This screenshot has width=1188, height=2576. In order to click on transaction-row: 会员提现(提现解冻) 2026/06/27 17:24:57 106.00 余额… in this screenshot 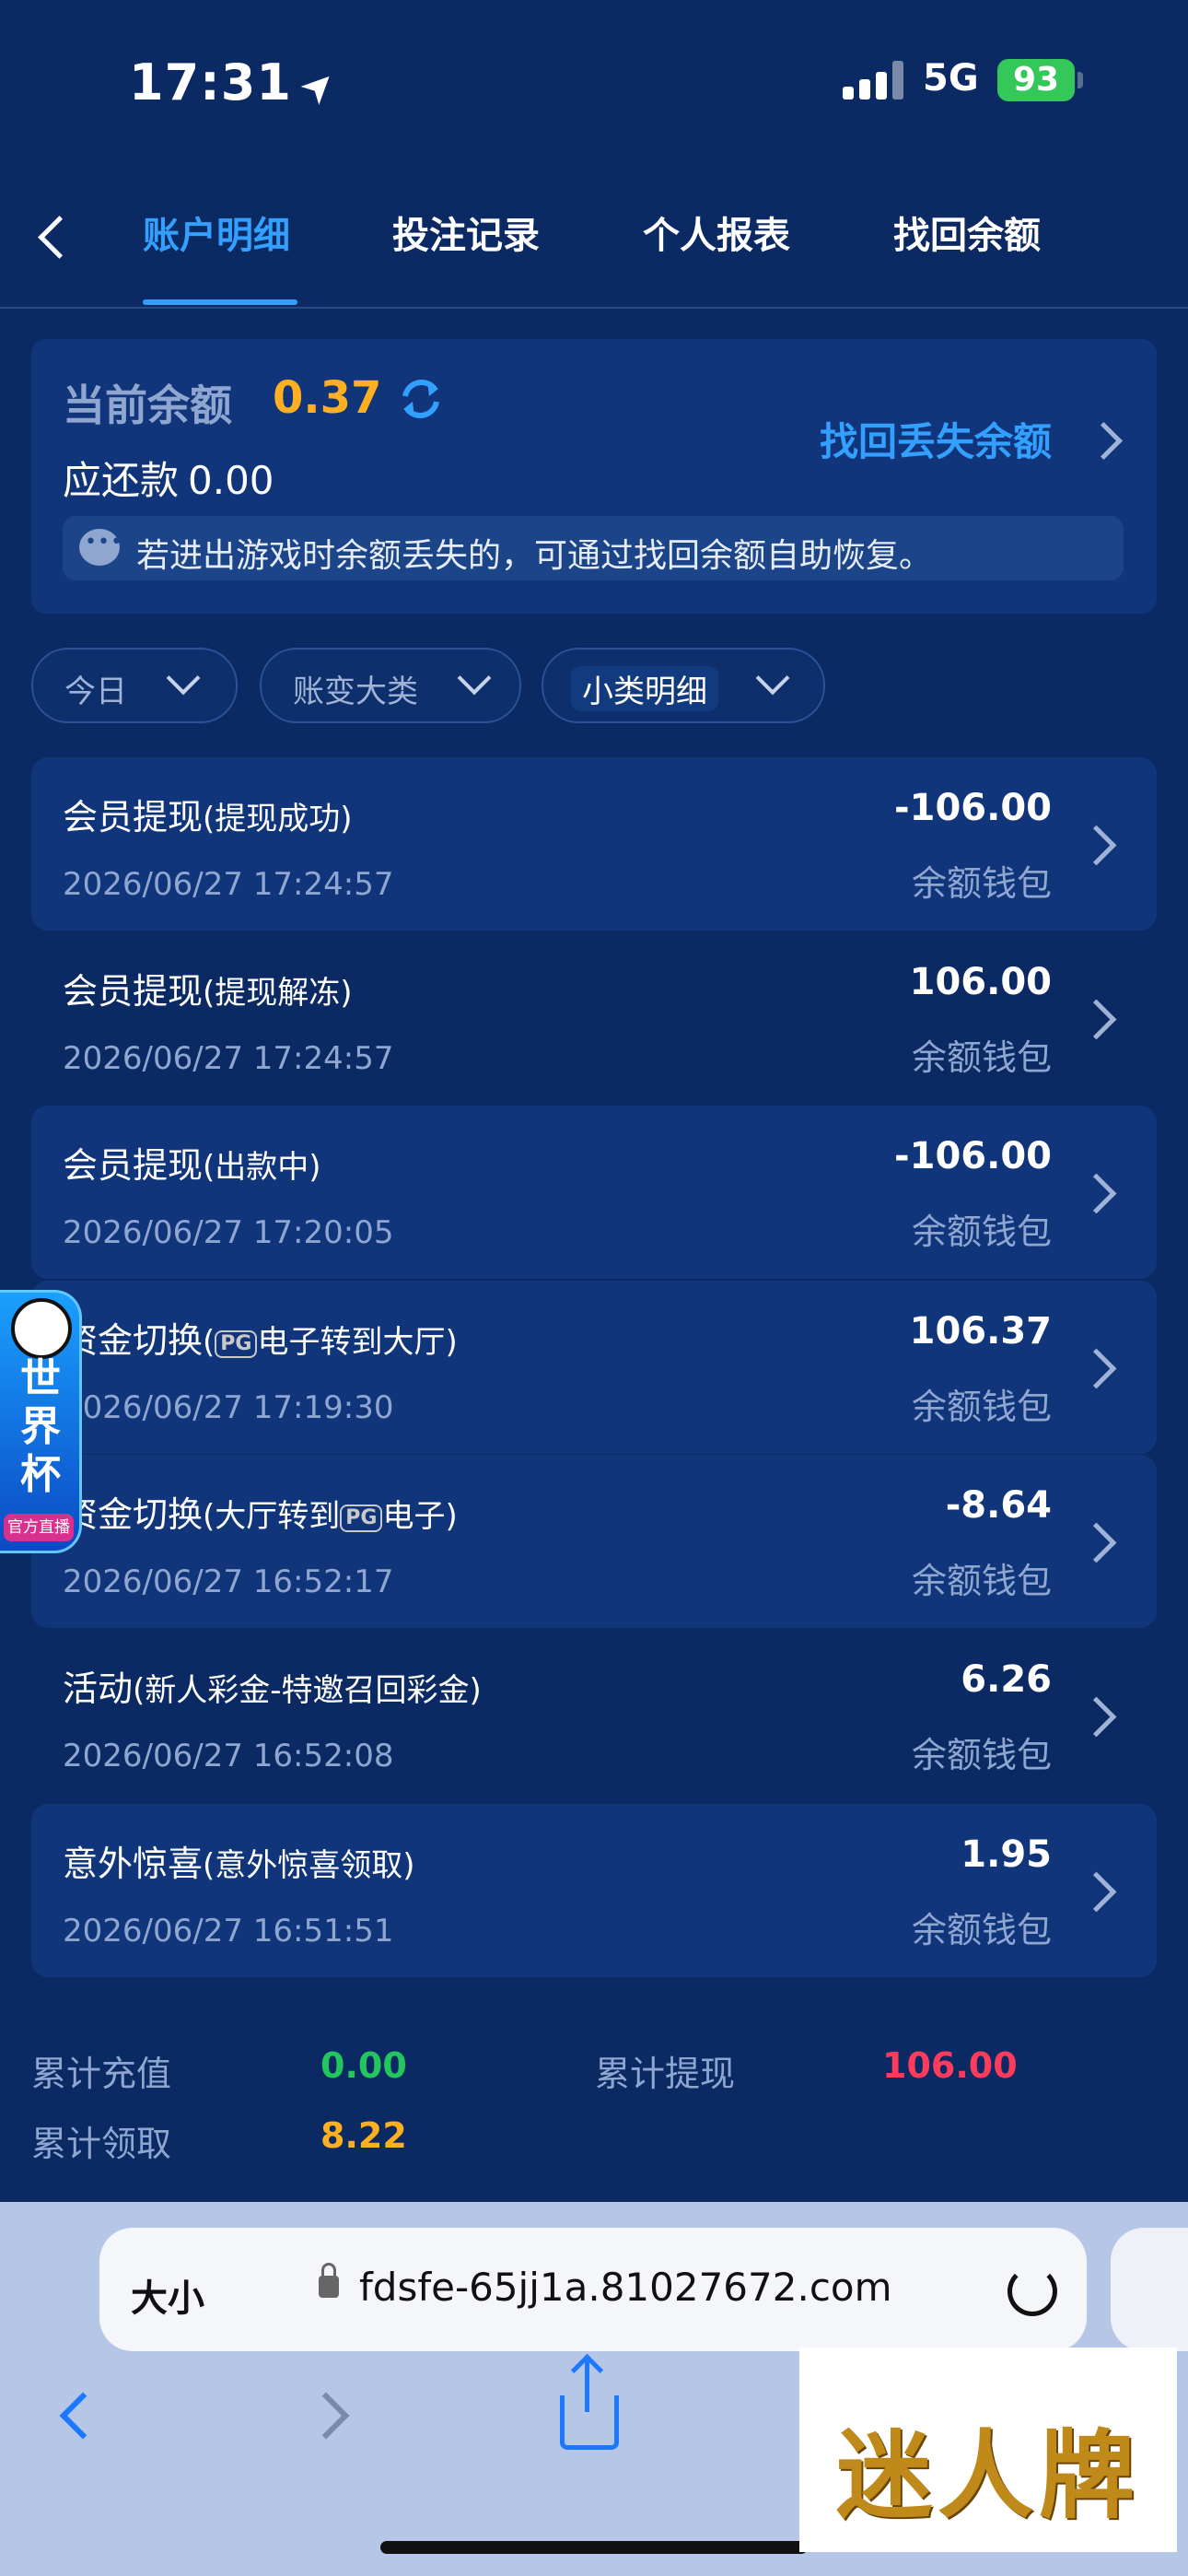, I will do `click(594, 1018)`.